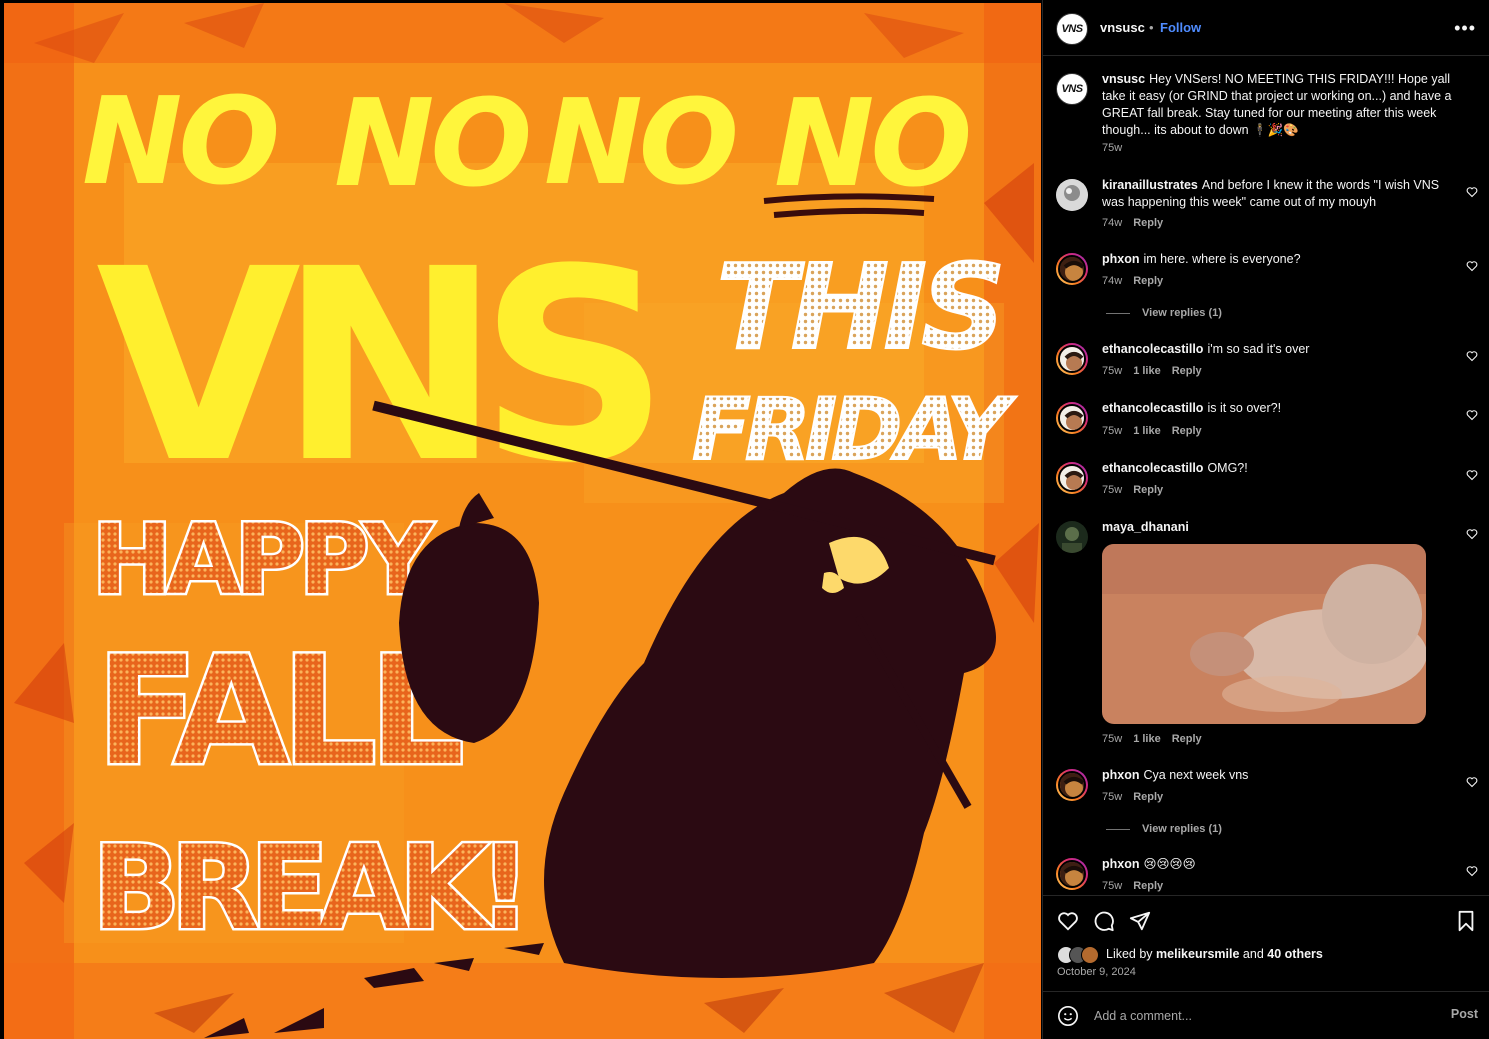 The width and height of the screenshot is (1489, 1039). I want to click on liked-by-others: 40 others, so click(1295, 954).